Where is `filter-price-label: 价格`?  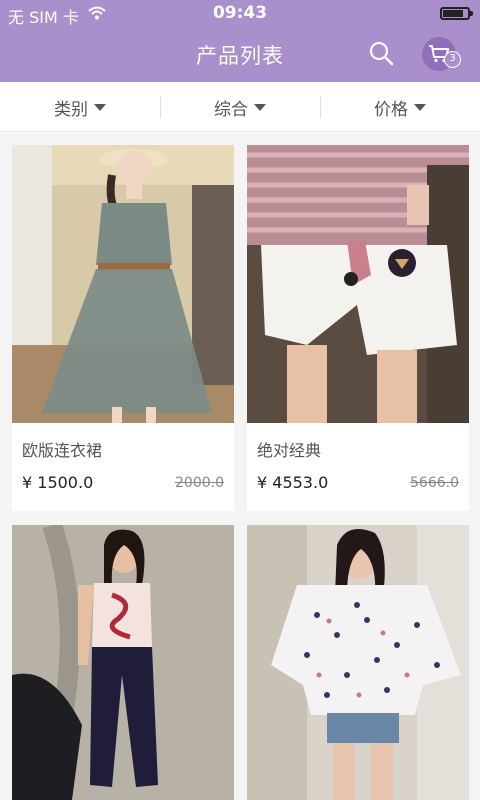
filter-price-label: 价格 is located at coordinates (391, 109).